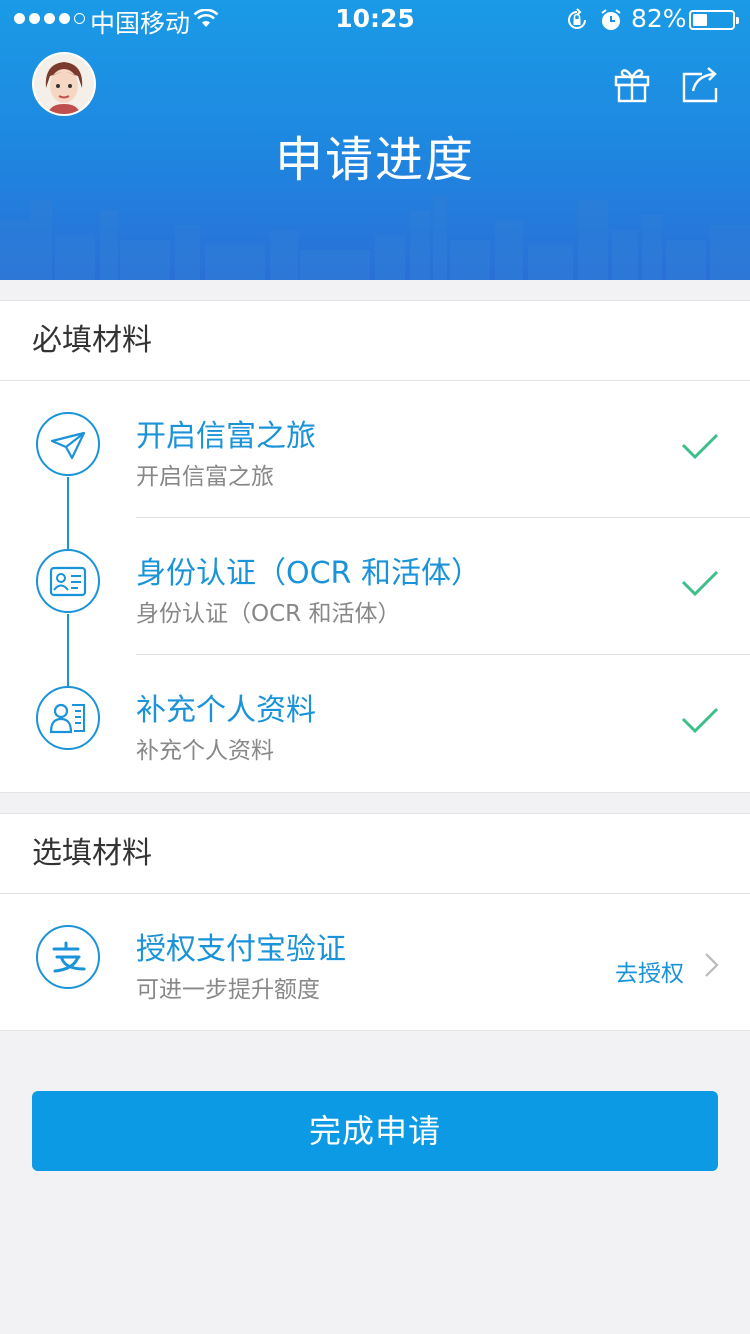 Image resolution: width=750 pixels, height=1334 pixels. I want to click on gift-icon, so click(632, 84).